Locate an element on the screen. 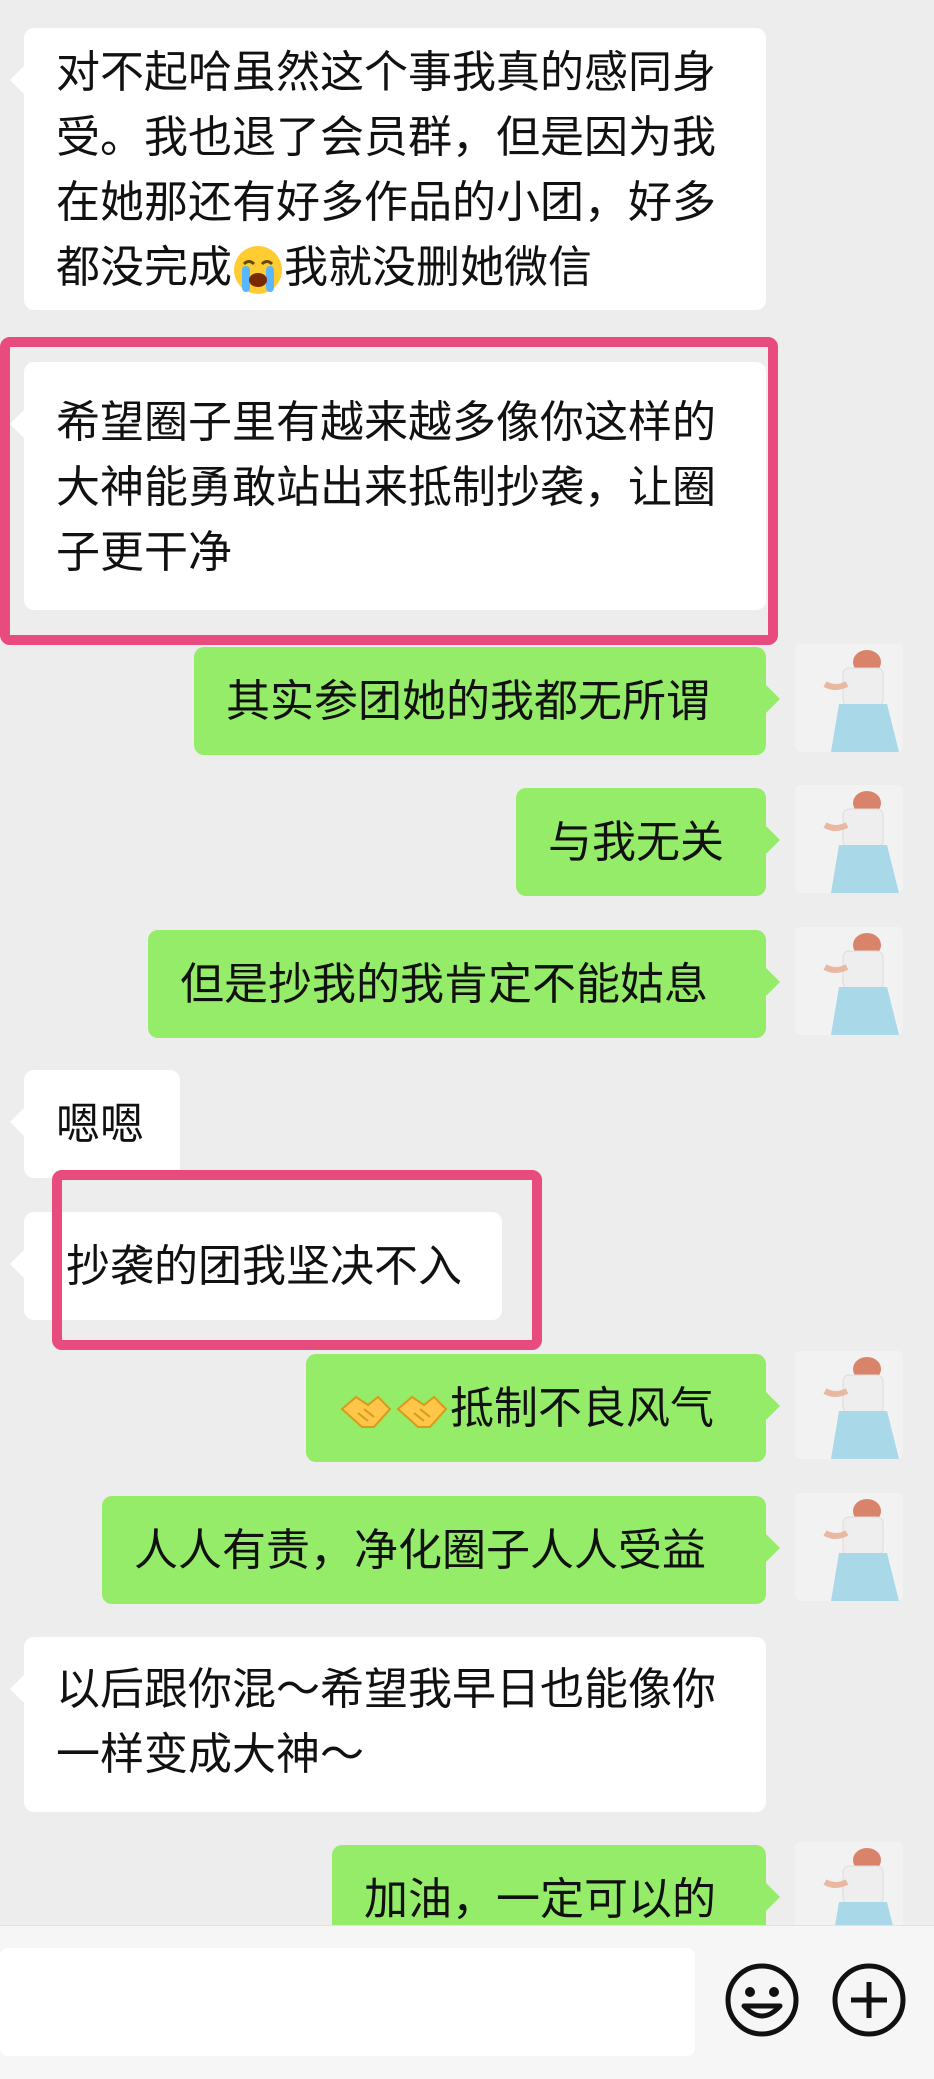  message-text-part: 都没完成 is located at coordinates (144, 267).